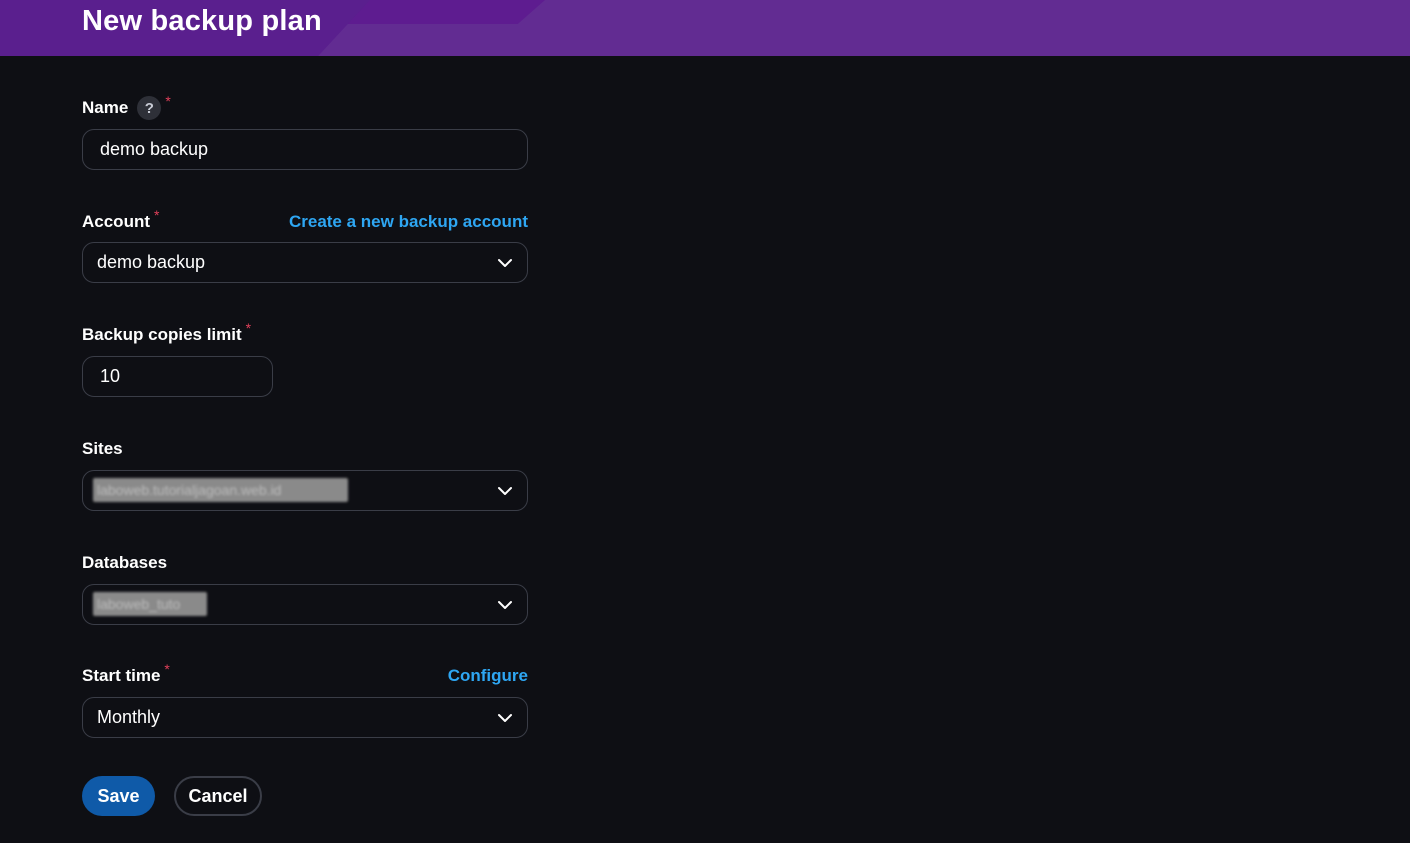  What do you see at coordinates (126, 673) in the screenshot?
I see `start-time-label: Start time *` at bounding box center [126, 673].